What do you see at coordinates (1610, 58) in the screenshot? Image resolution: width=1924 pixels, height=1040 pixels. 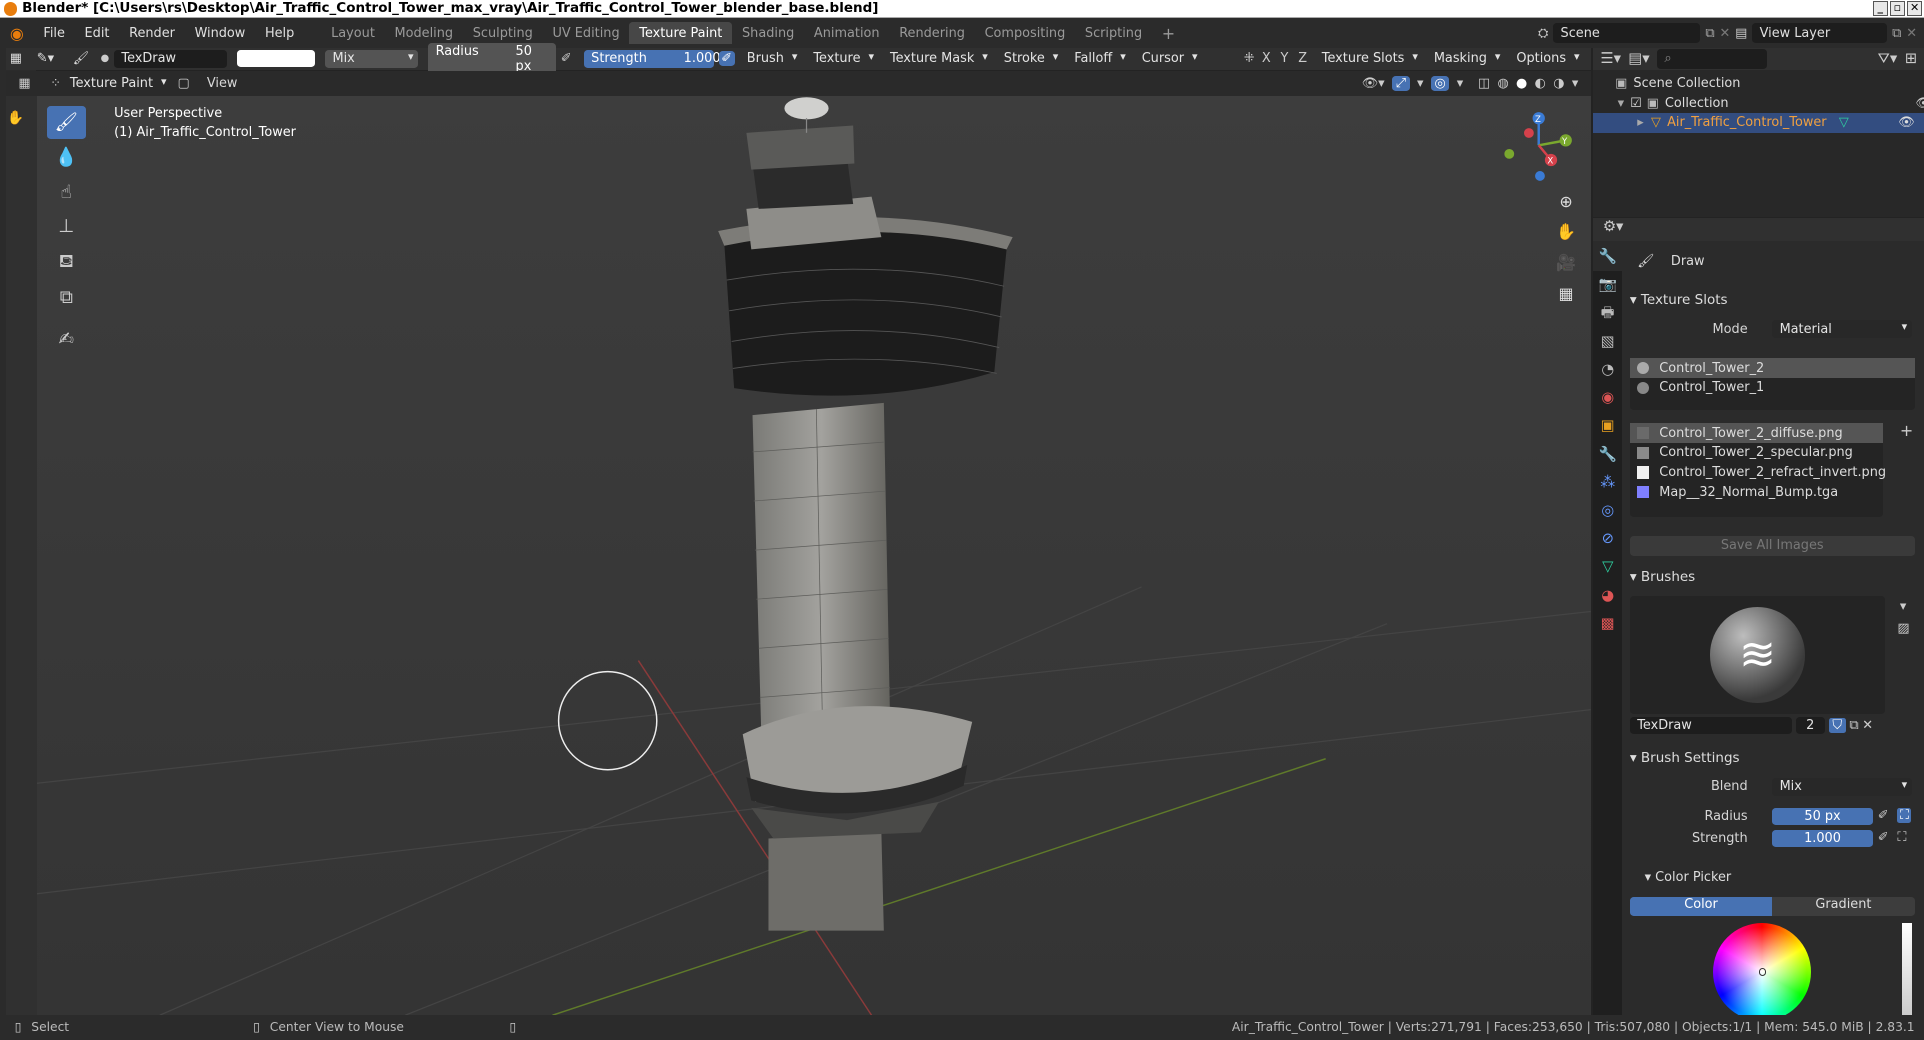 I see `outliner-editor-icon: ☰▾` at bounding box center [1610, 58].